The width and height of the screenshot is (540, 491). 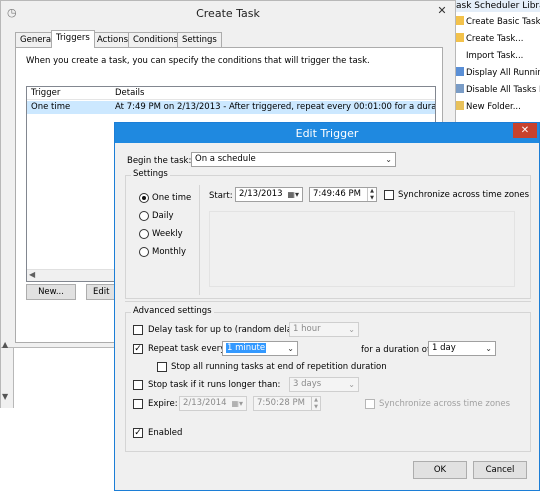 What do you see at coordinates (498, 6) in the screenshot?
I see `actions-pane-header: ask Scheduler Libra` at bounding box center [498, 6].